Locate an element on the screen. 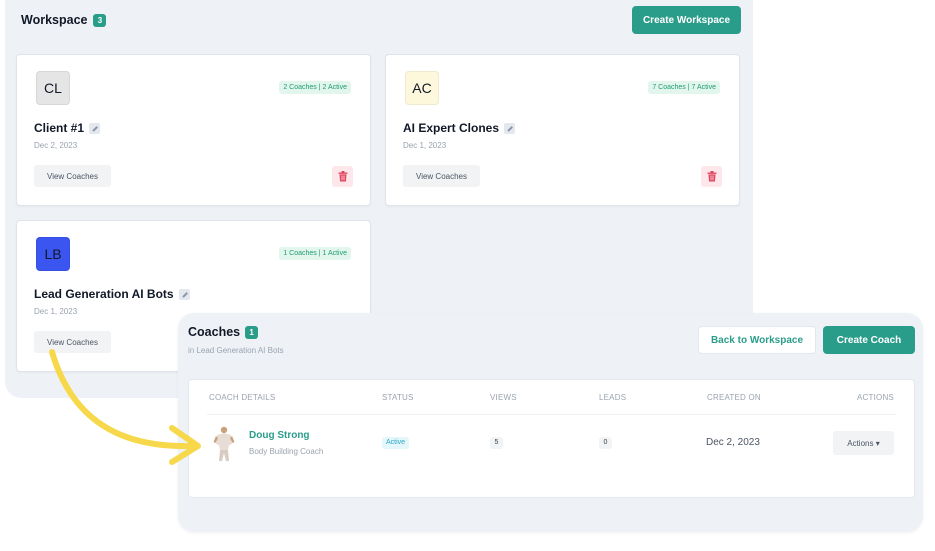  create-coach-button: Create Coach is located at coordinates (869, 340).